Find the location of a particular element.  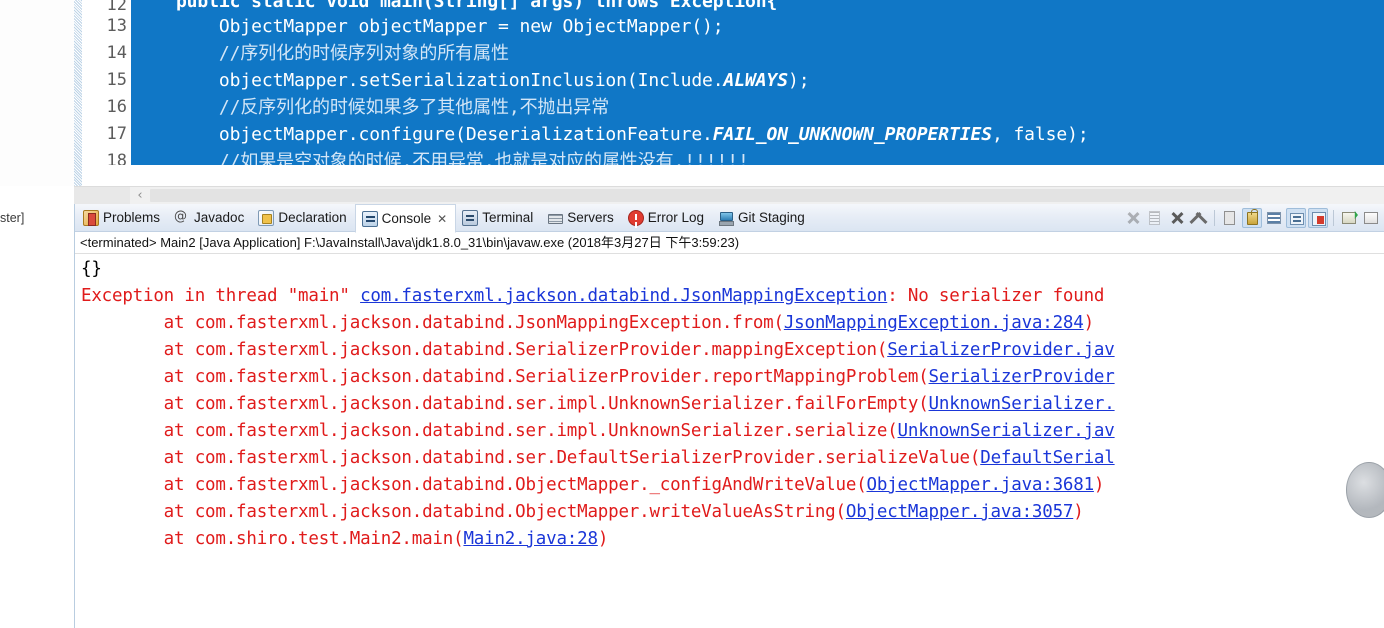

remove-launch-icon is located at coordinates (1177, 218).